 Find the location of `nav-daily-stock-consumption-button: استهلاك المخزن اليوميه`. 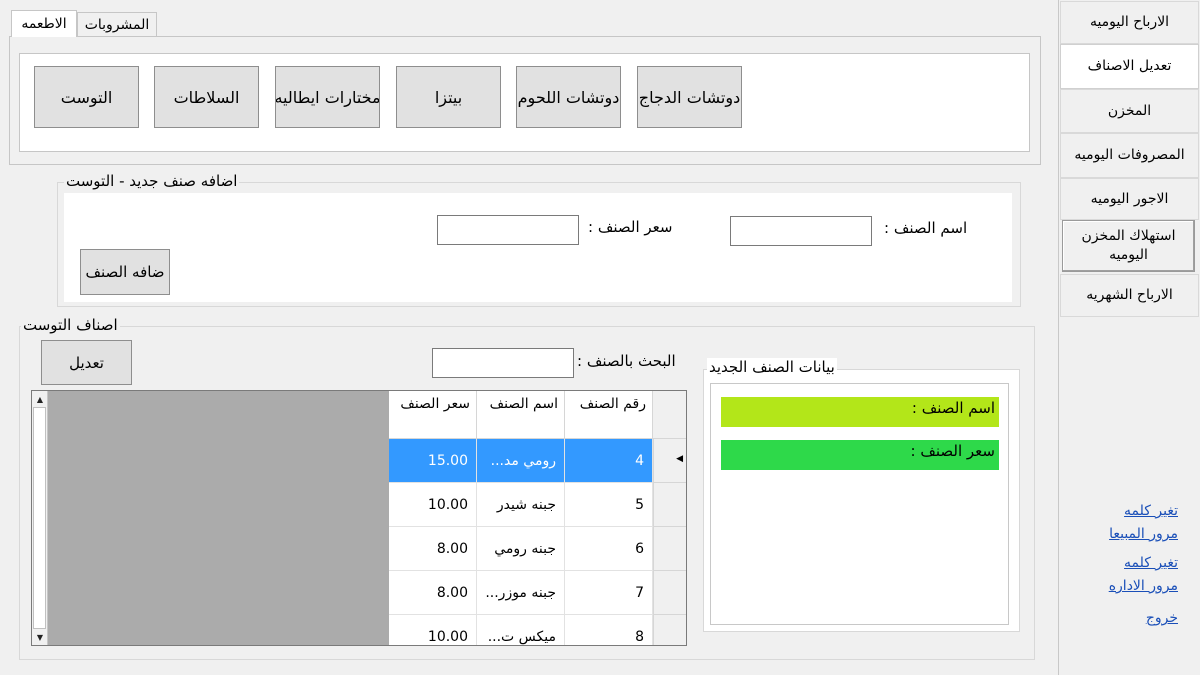

nav-daily-stock-consumption-button: استهلاك المخزن اليوميه is located at coordinates (1128, 246).